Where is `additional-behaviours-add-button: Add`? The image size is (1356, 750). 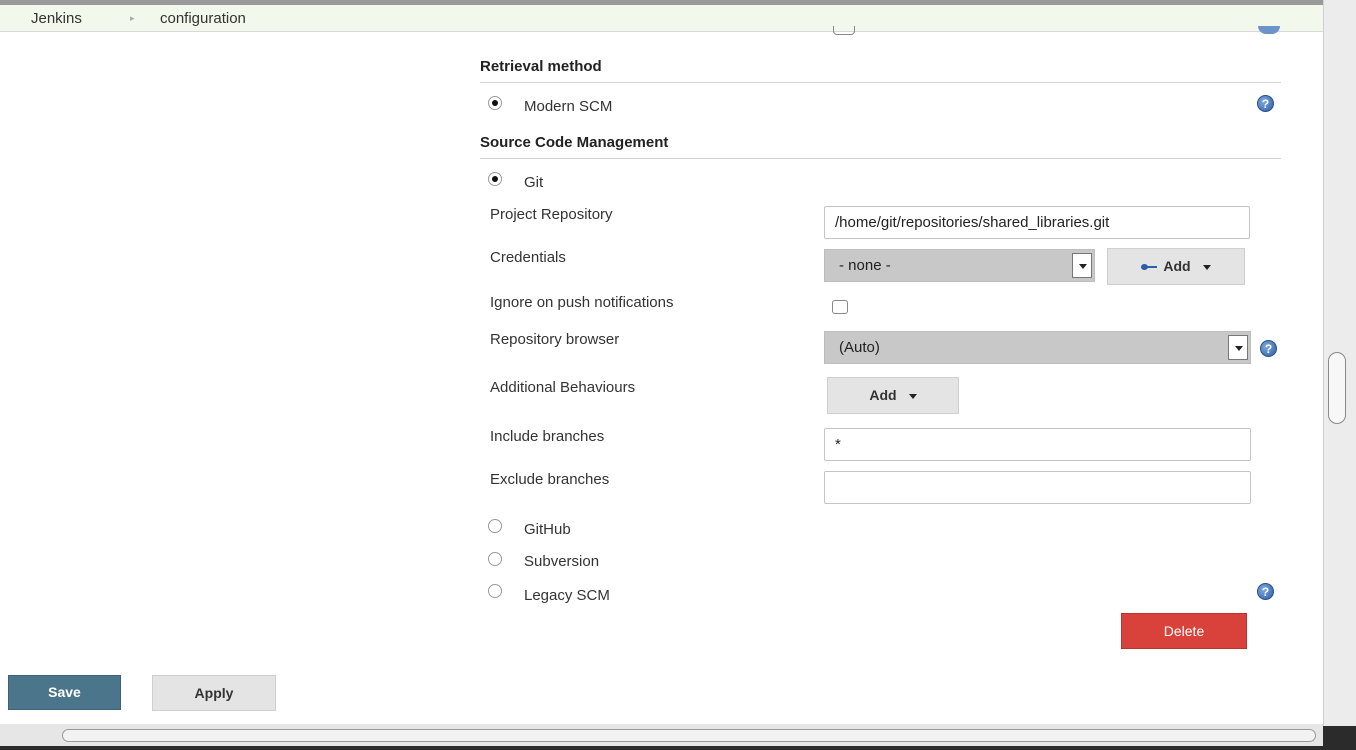 additional-behaviours-add-button: Add is located at coordinates (893, 395).